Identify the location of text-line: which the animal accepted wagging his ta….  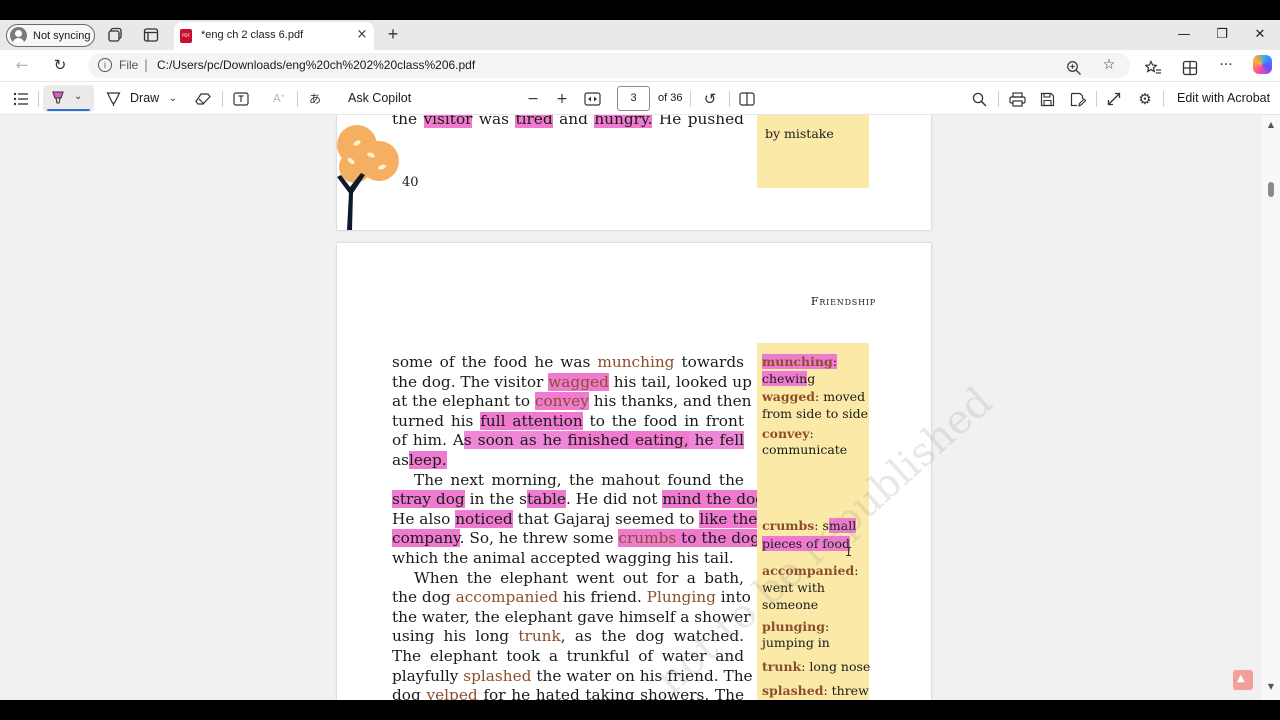
(563, 558).